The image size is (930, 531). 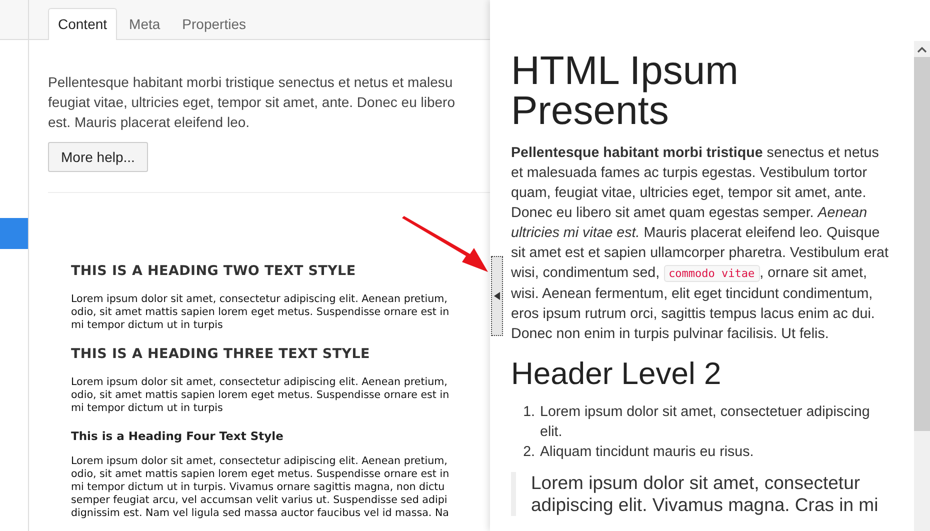 I want to click on preview-text-line: mi tempor dictum ut in turpis. Vivamus ornare sagittis magna, non dictu, so click(x=258, y=487).